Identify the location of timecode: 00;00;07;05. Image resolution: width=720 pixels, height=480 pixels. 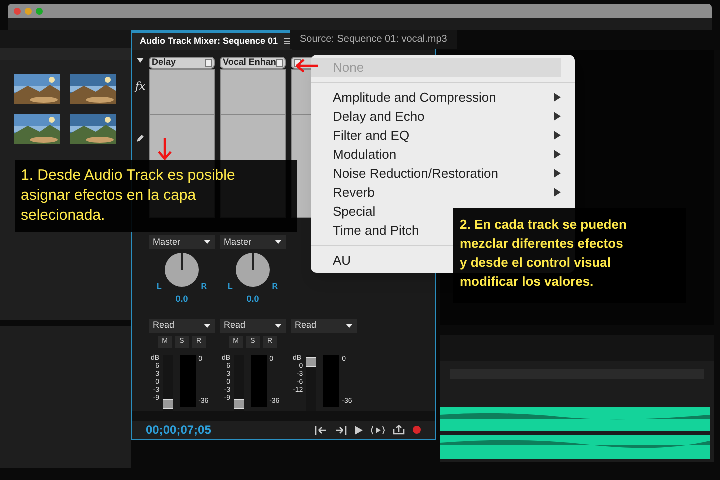
(179, 430).